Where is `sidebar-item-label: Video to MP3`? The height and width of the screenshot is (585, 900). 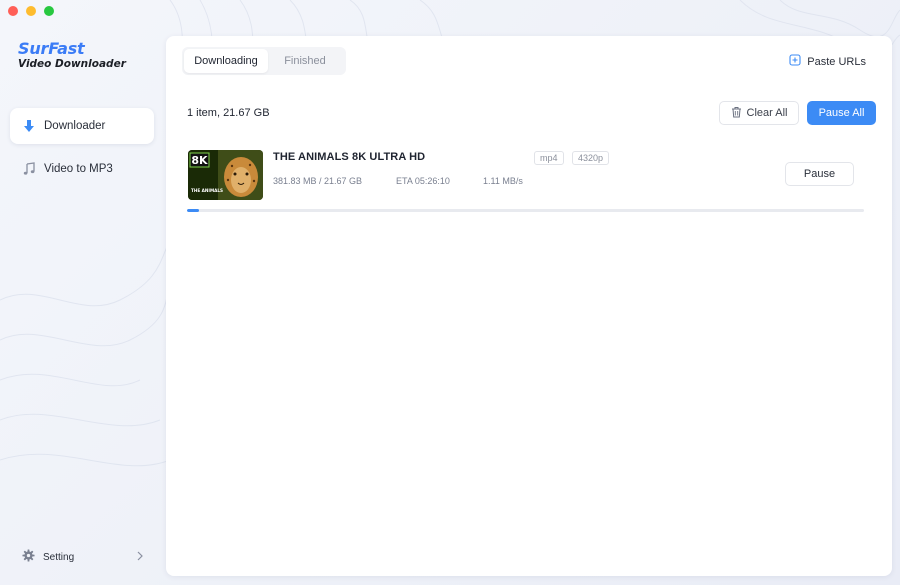
sidebar-item-label: Video to MP3 is located at coordinates (78, 169).